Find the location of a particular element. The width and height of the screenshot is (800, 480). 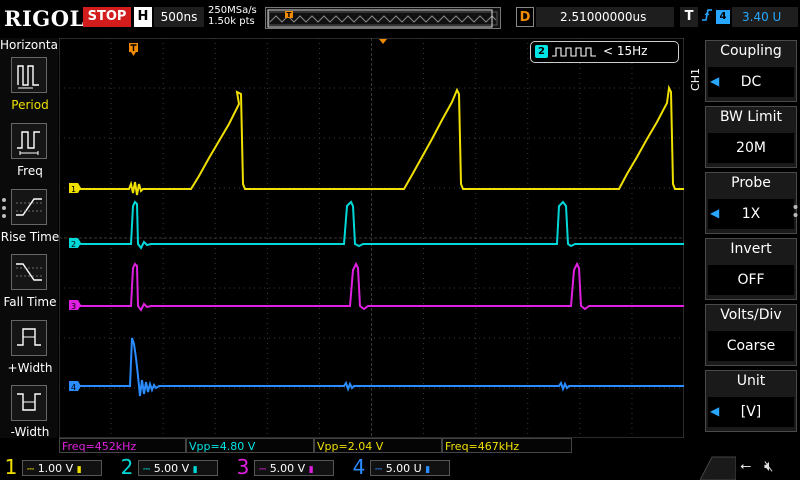

period-label: Period is located at coordinates (30, 105).